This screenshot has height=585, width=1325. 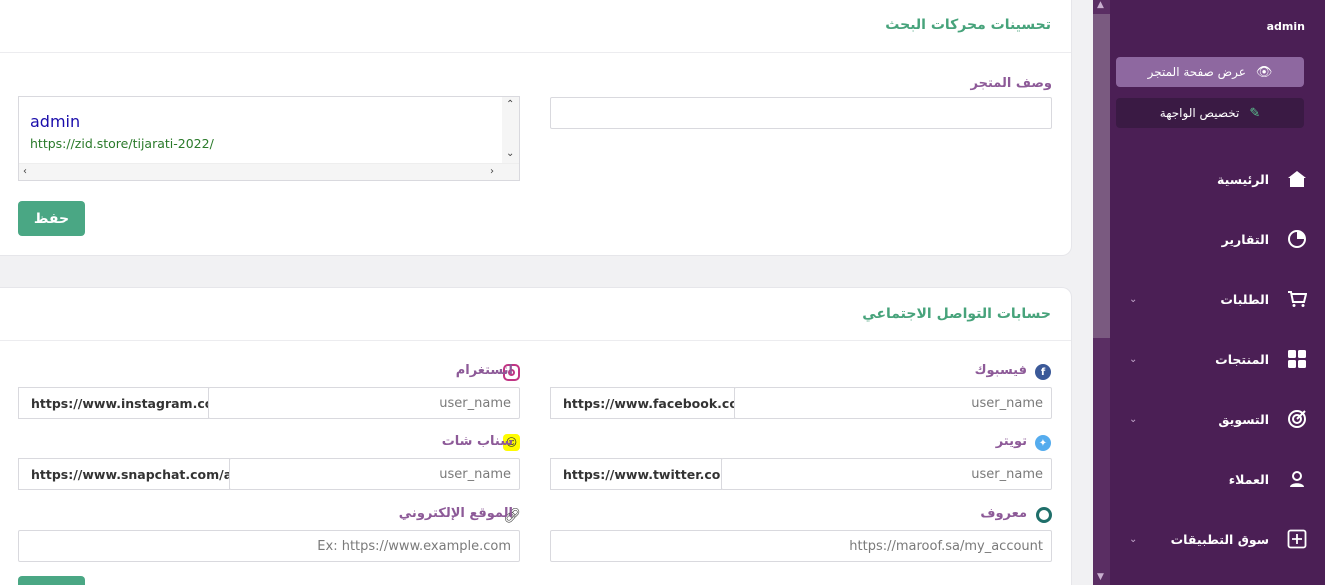 I want to click on social-save-button, so click(x=51, y=580).